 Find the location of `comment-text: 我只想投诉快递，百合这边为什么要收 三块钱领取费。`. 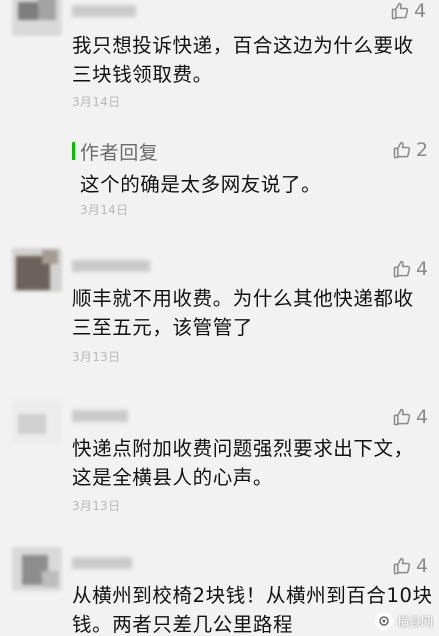

comment-text: 我只想投诉快递，百合这边为什么要收 三块钱领取费。 is located at coordinates (243, 60).